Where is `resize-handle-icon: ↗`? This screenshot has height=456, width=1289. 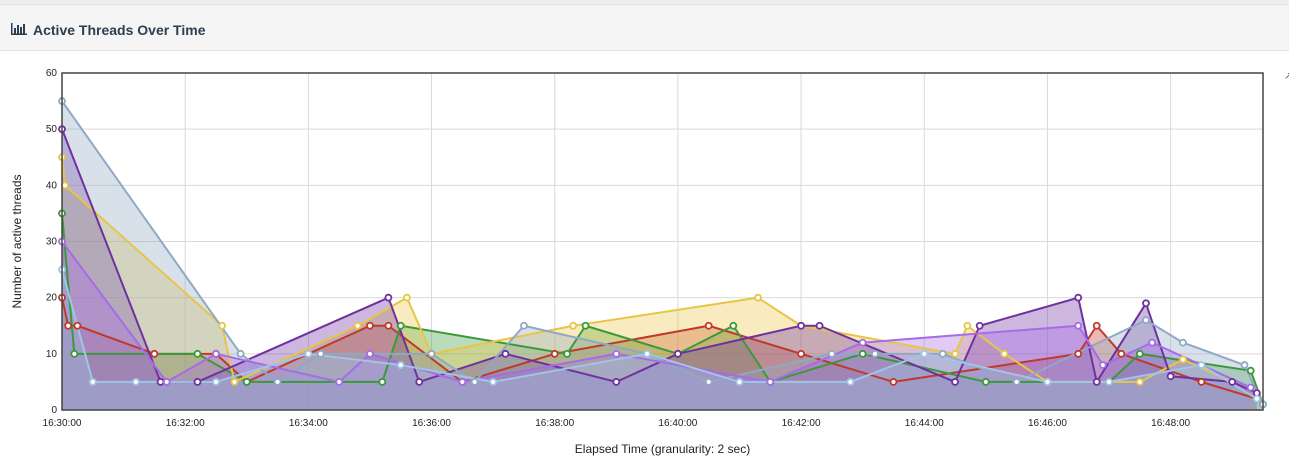
resize-handle-icon: ↗ is located at coordinates (1286, 76).